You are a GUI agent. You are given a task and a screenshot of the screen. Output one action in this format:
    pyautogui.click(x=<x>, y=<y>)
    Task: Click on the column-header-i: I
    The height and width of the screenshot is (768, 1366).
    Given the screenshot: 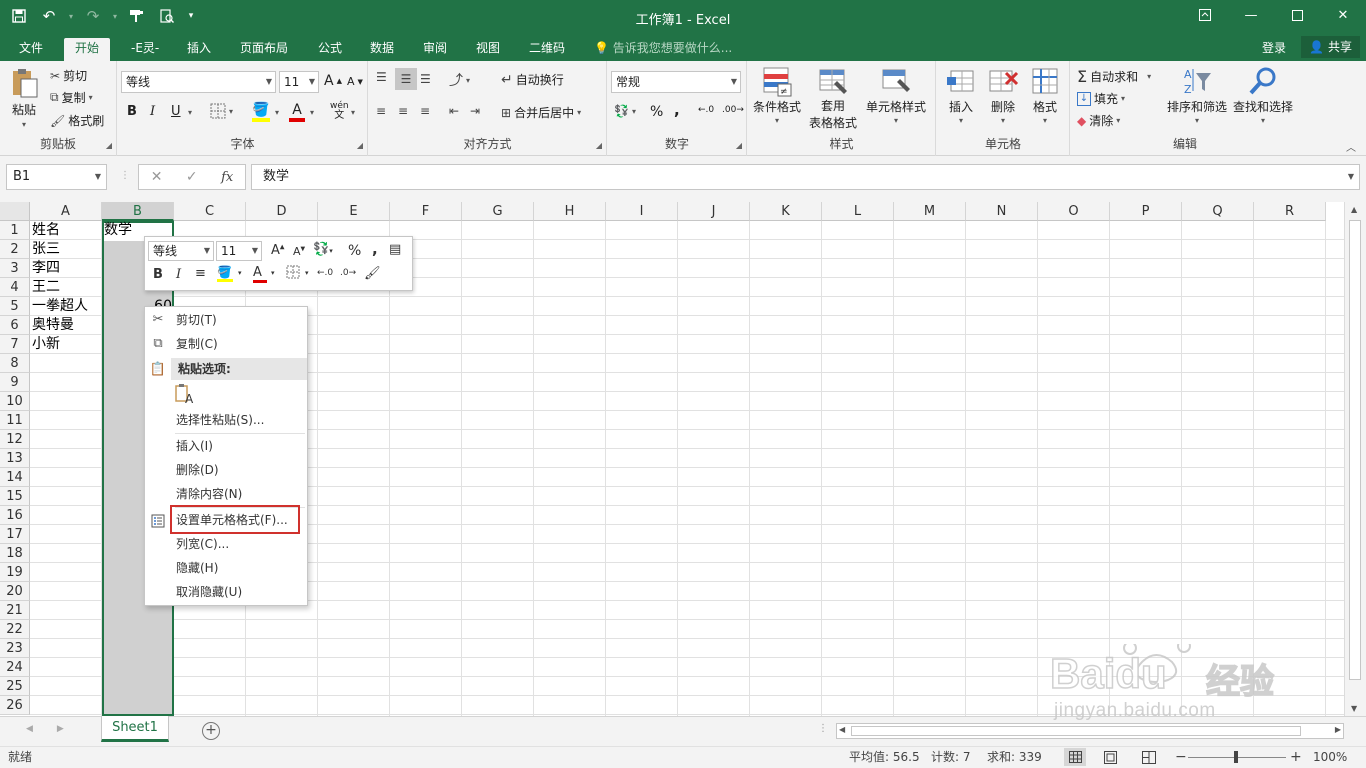 What is the action you would take?
    pyautogui.click(x=642, y=211)
    